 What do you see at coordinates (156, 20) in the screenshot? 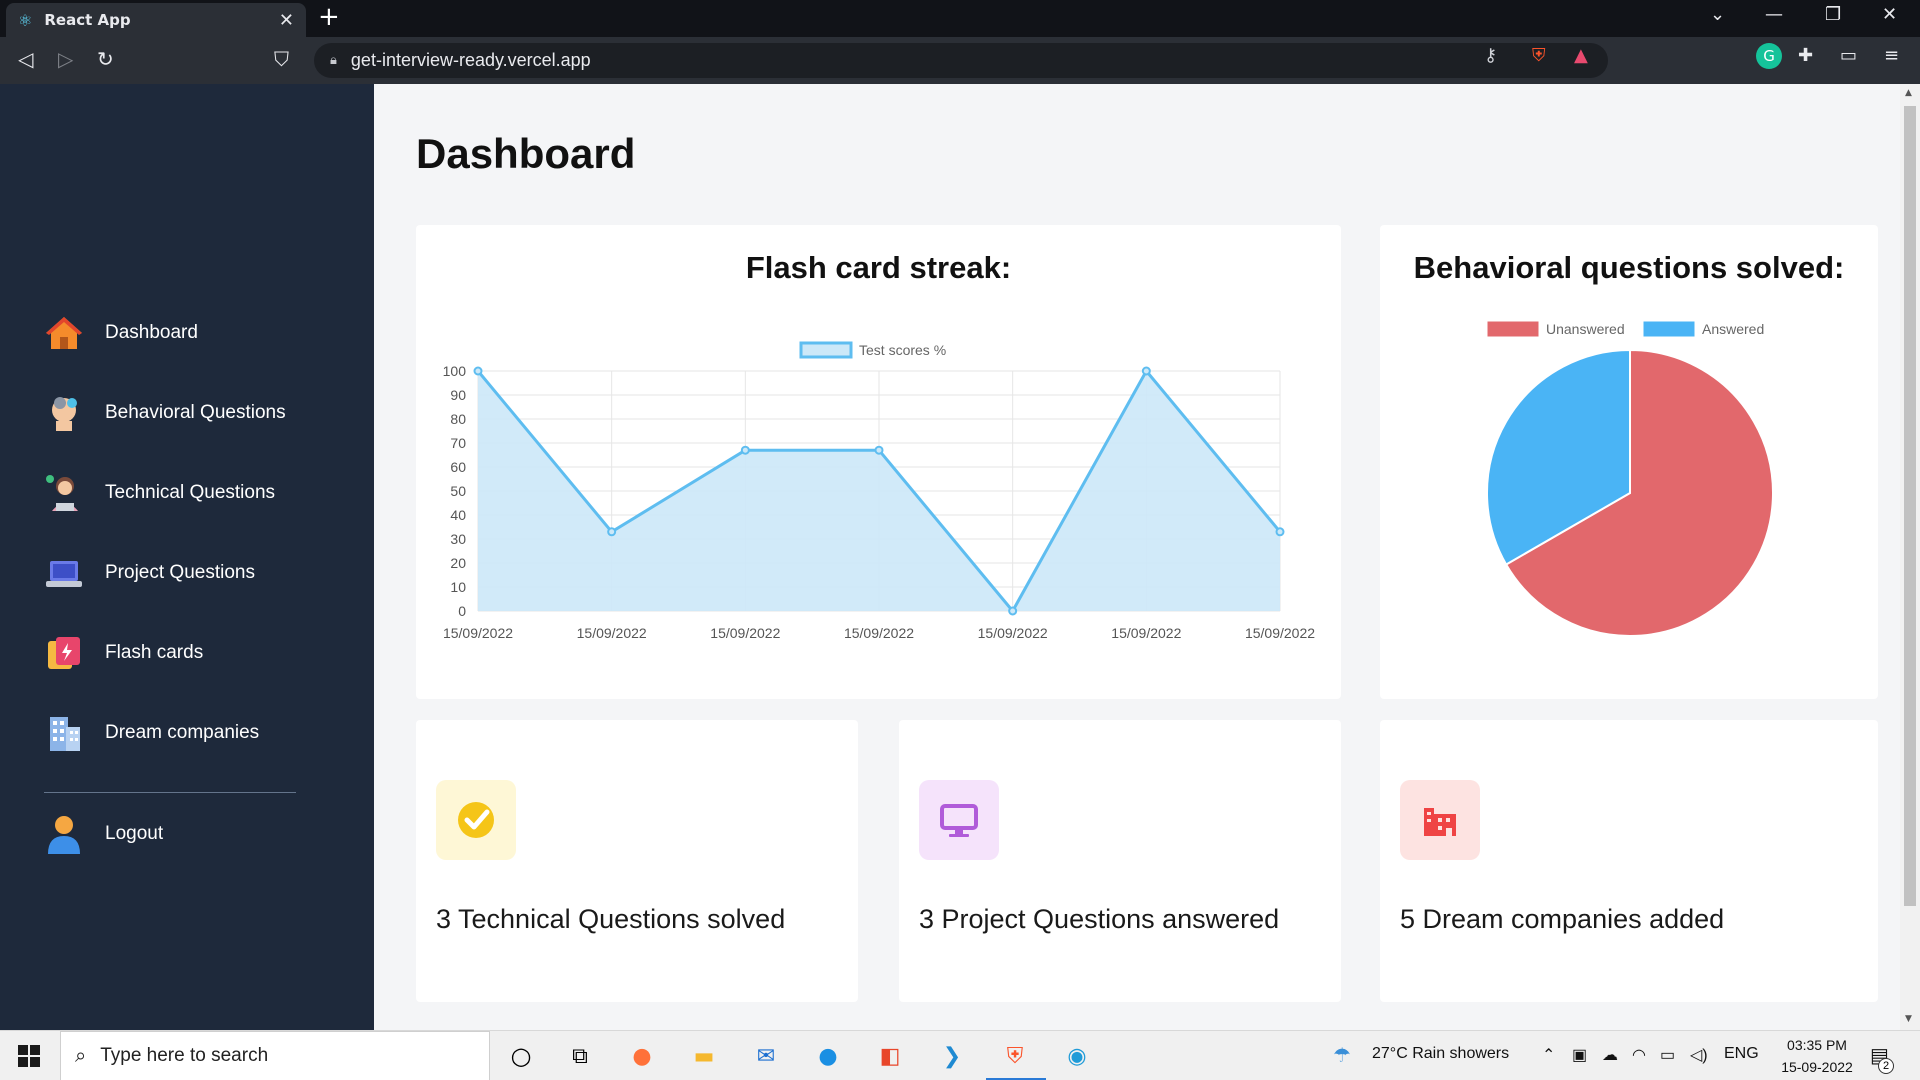
I see `browser-tab: ⚛ React App ✕` at bounding box center [156, 20].